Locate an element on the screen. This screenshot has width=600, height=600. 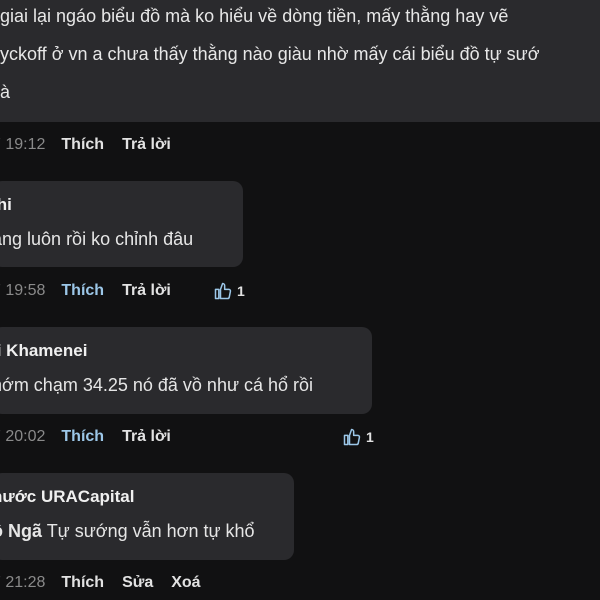
comment-meta: 7 20:02 Thích Trả lời is located at coordinates (94, 437).